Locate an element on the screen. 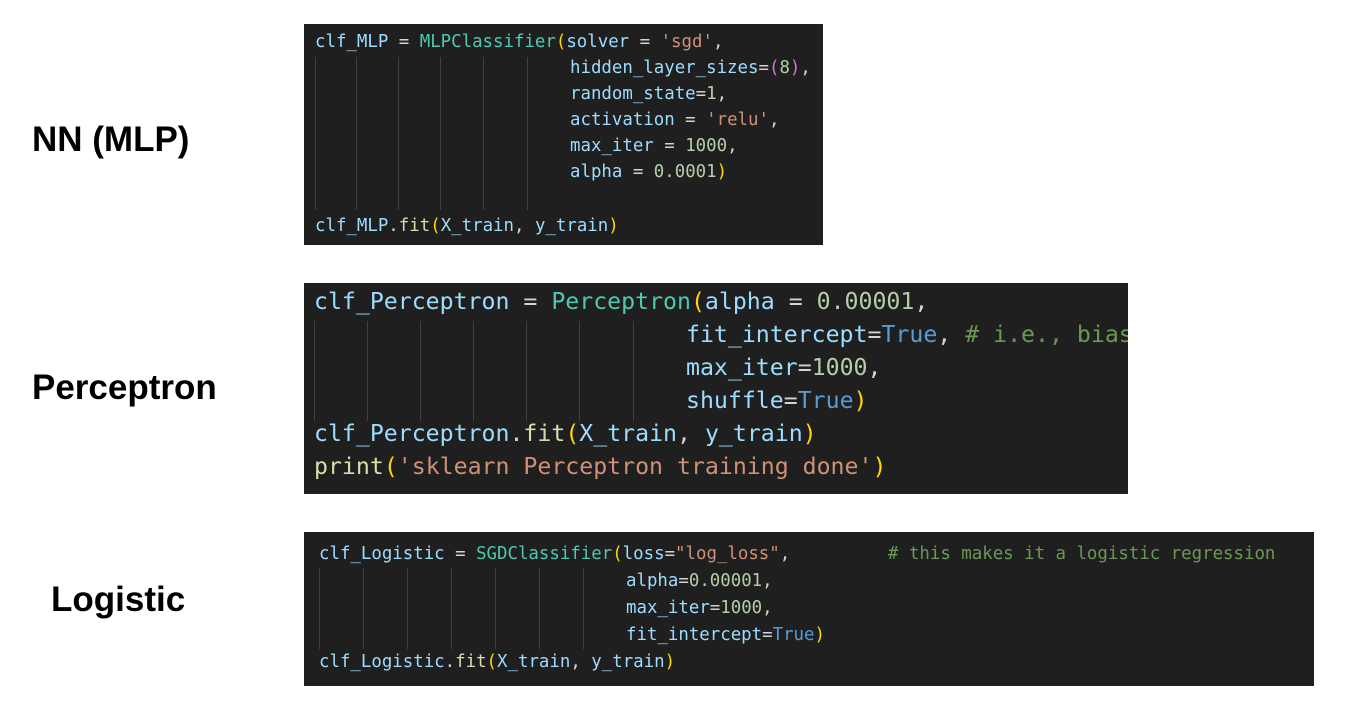 Image resolution: width=1363 pixels, height=715 pixels. code-line-2: alpha=0.00001, is located at coordinates (699, 581).